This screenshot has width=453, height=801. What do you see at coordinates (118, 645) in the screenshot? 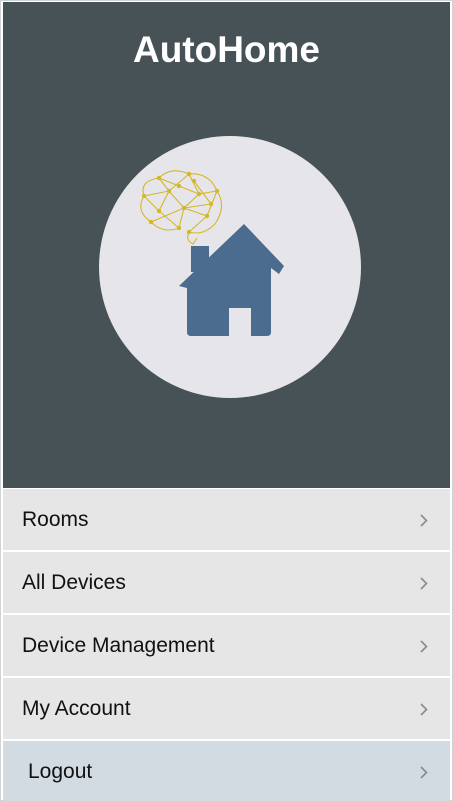
I see `menu-item-label: Device Management` at bounding box center [118, 645].